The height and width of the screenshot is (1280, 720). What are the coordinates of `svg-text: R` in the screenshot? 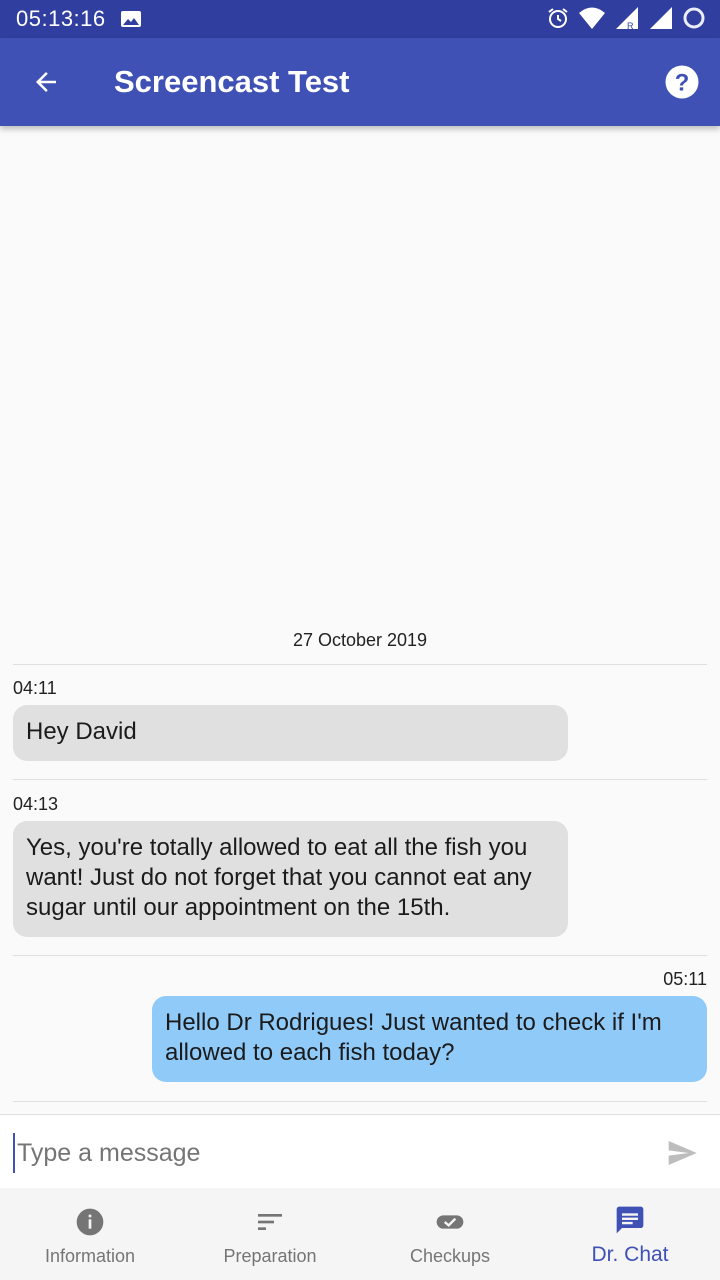 It's located at (630, 25).